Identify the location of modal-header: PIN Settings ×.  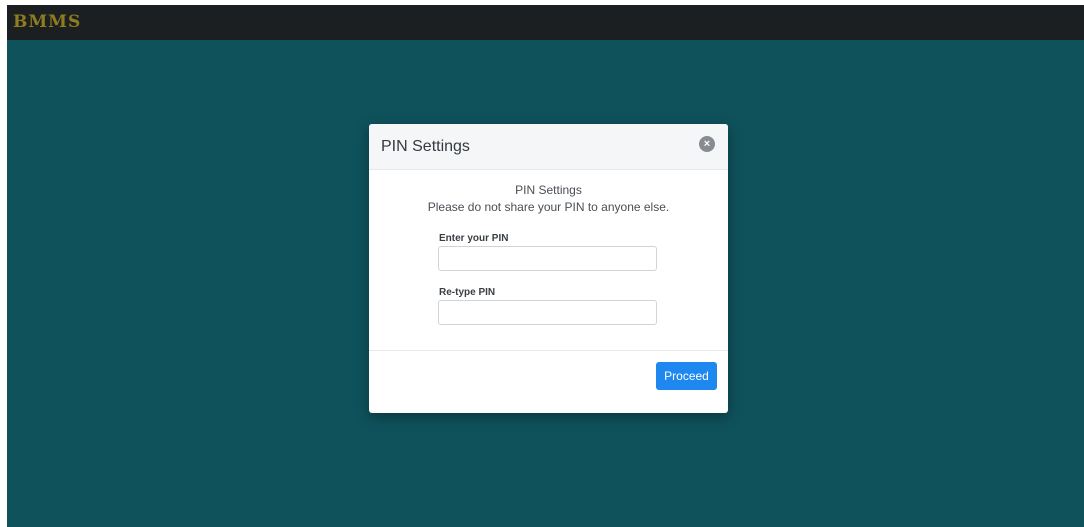
(548, 147).